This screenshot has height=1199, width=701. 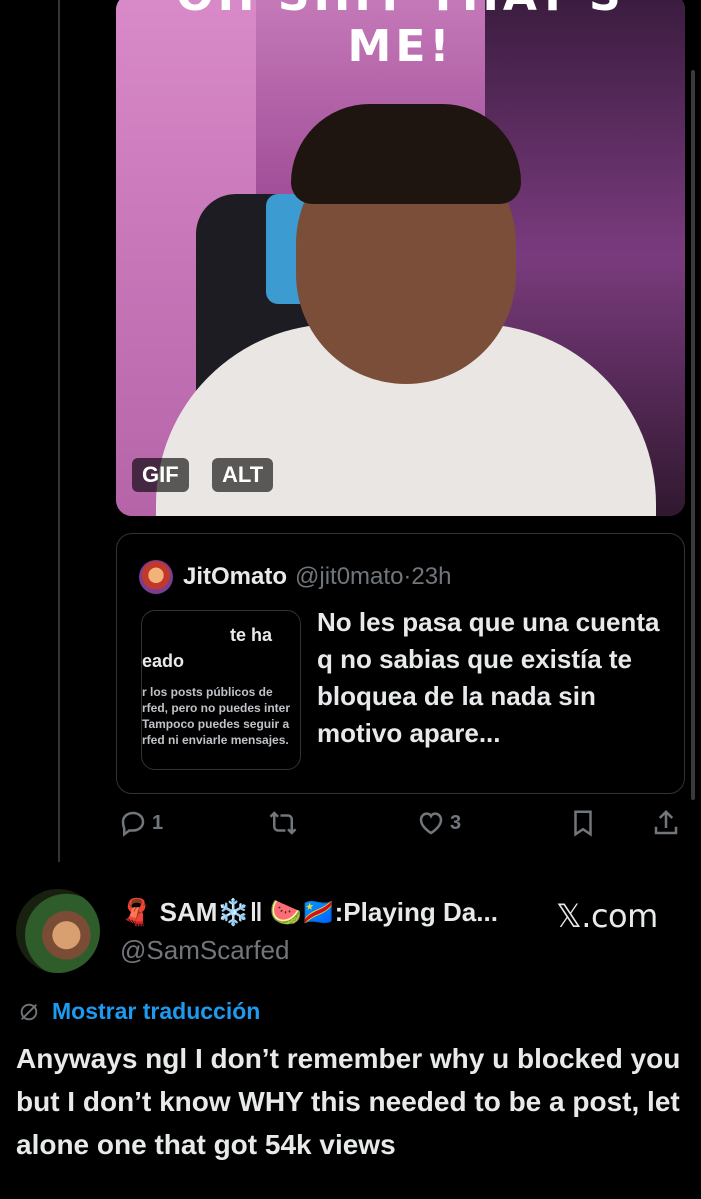 What do you see at coordinates (406, 154) in the screenshot?
I see `media-person-hair` at bounding box center [406, 154].